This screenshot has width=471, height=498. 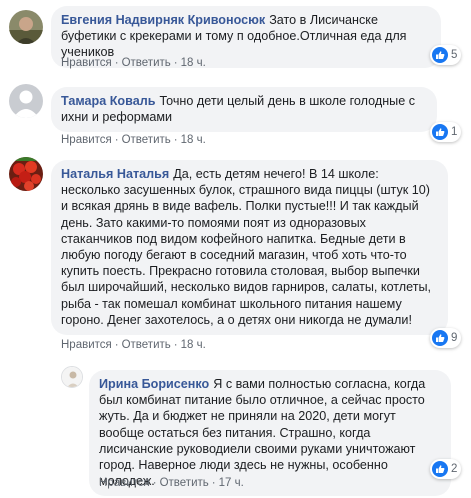 What do you see at coordinates (115, 174) in the screenshot?
I see `comment-author: Наталья Наталья` at bounding box center [115, 174].